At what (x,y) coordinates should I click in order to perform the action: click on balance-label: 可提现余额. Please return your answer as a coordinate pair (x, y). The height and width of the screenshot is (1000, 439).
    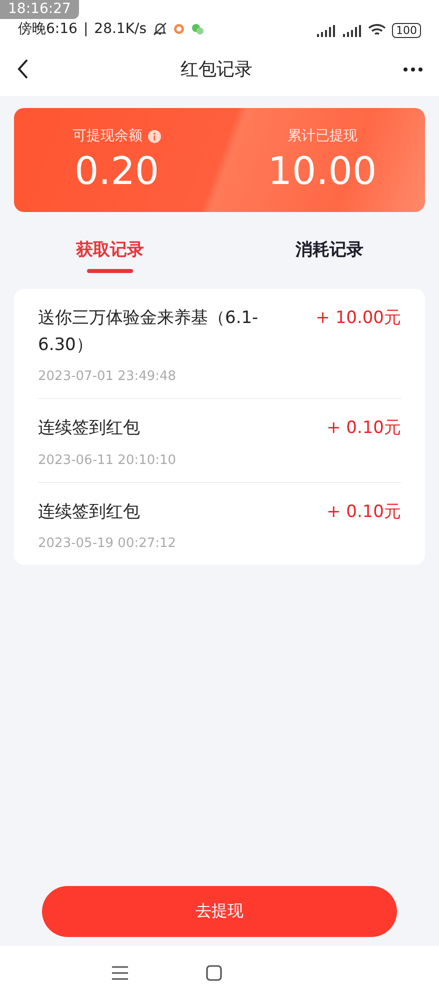
    Looking at the image, I should click on (107, 136).